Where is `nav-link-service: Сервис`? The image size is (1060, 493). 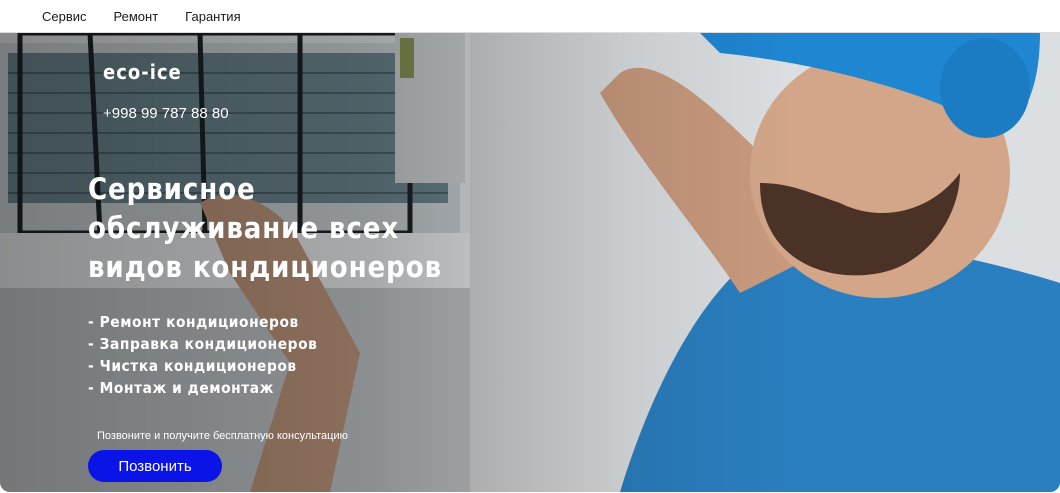 nav-link-service: Сервис is located at coordinates (64, 16).